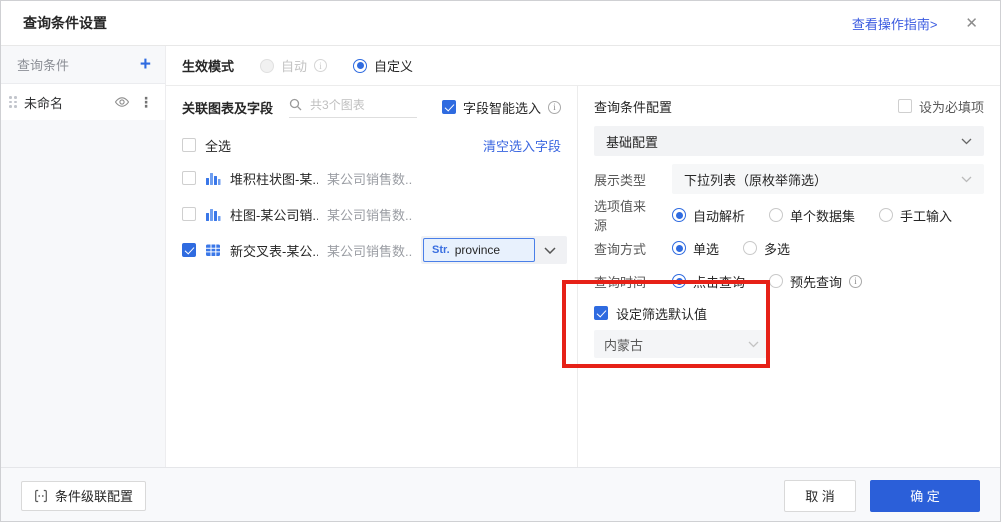 Image resolution: width=1001 pixels, height=522 pixels. Describe the element at coordinates (828, 179) in the screenshot. I see `display-type-select: 下拉列表（原枚举筛选）` at that location.